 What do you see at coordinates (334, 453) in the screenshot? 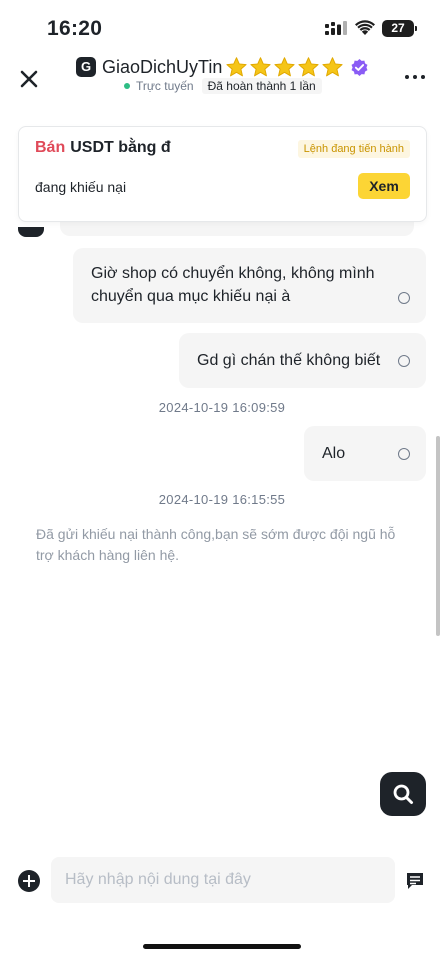
I see `message-text: Alo` at bounding box center [334, 453].